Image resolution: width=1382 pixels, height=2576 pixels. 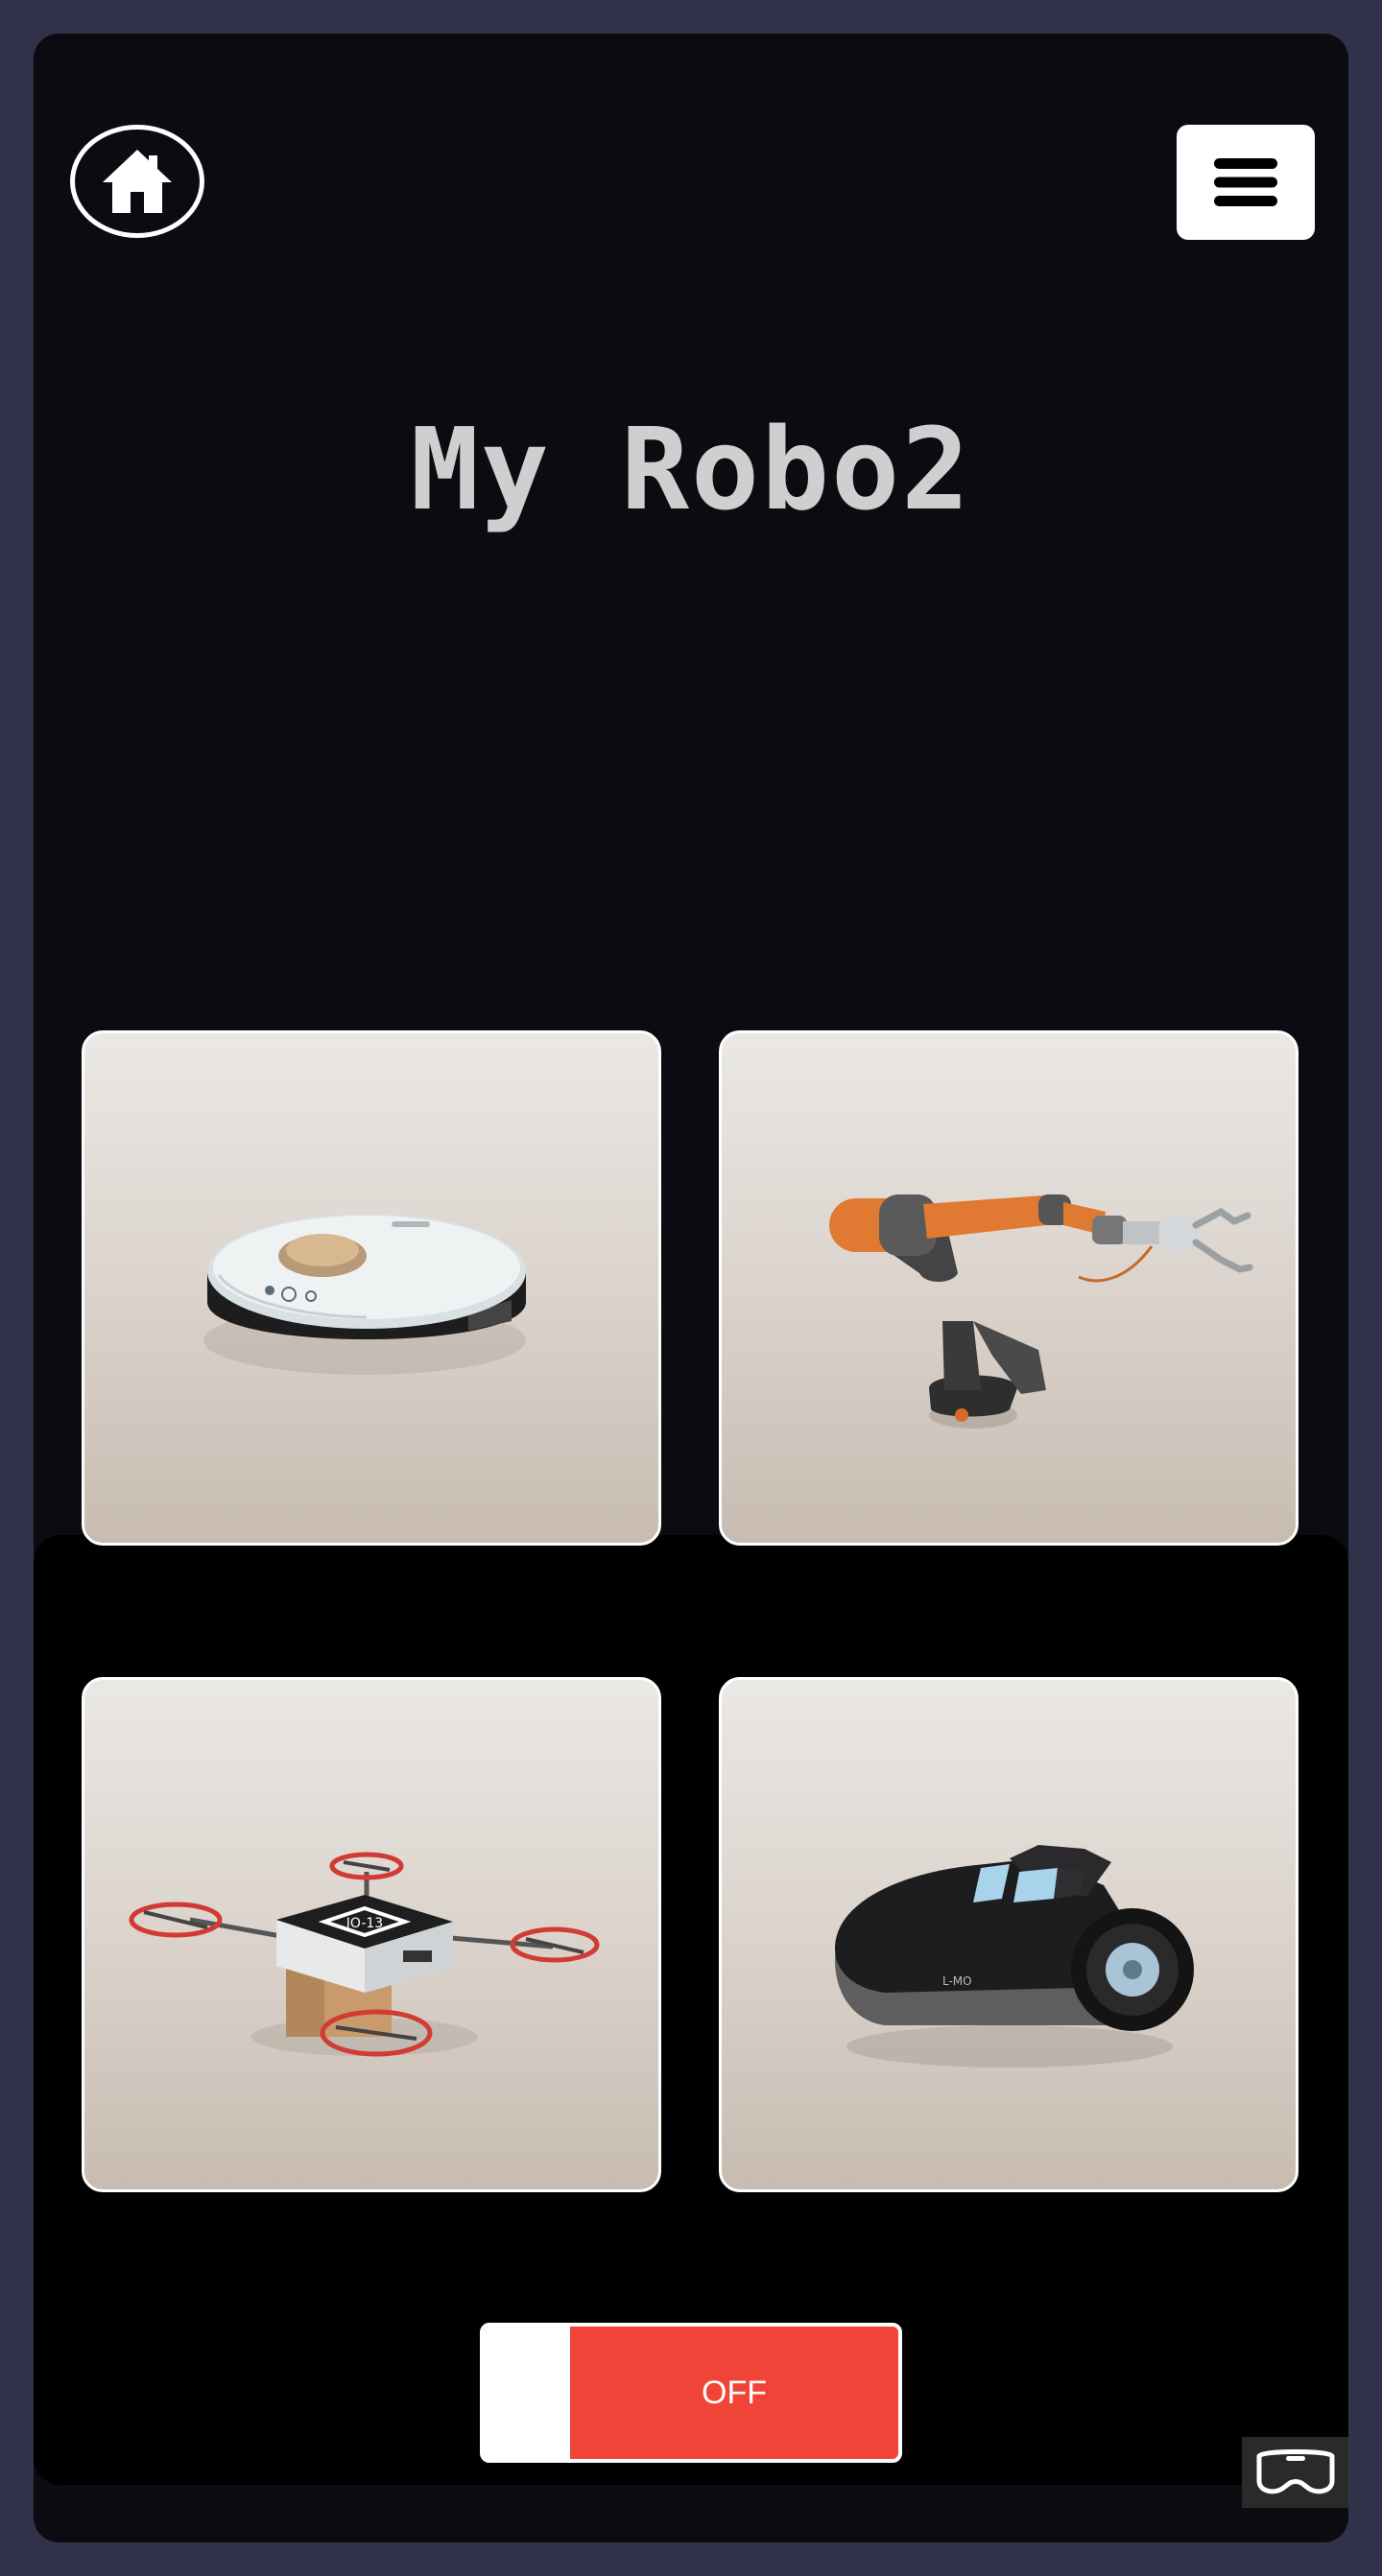 I want to click on robot-card-arm, so click(x=1009, y=1288).